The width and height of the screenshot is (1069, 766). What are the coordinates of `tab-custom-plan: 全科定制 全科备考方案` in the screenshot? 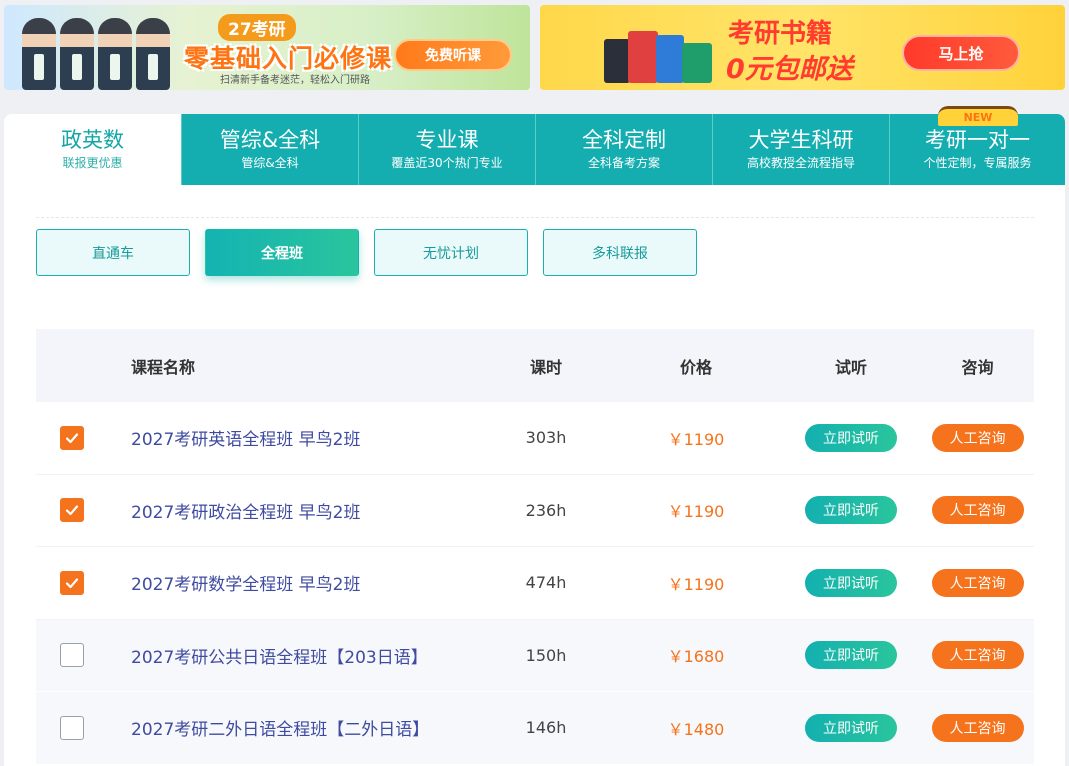 It's located at (623, 149).